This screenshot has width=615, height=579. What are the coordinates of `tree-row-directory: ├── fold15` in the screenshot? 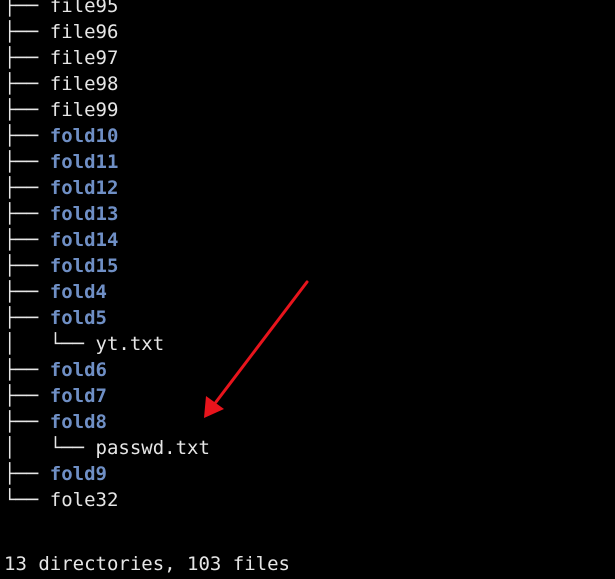 It's located at (61, 266).